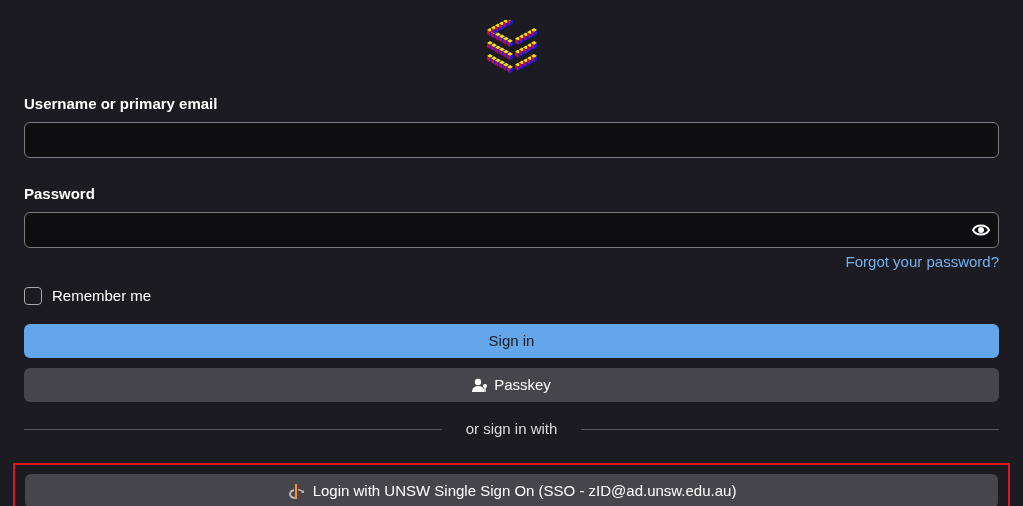 The height and width of the screenshot is (506, 1023). Describe the element at coordinates (60, 194) in the screenshot. I see `field-label: Password` at that location.